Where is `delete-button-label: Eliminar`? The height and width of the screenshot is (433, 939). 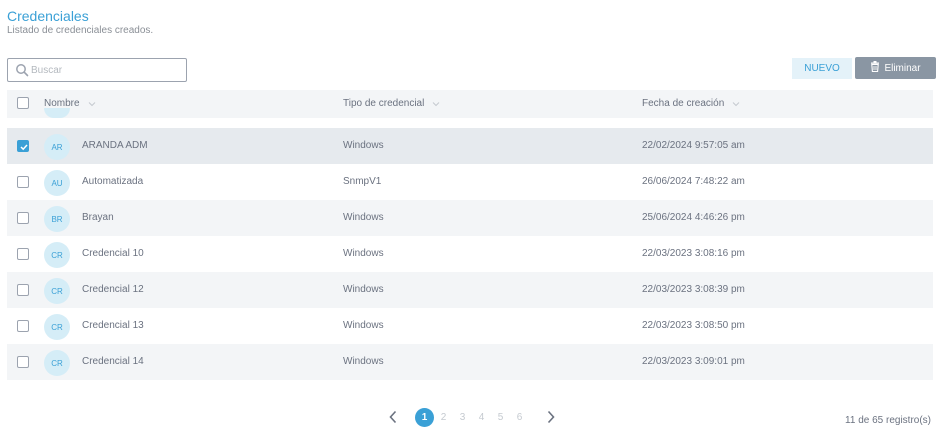 delete-button-label: Eliminar is located at coordinates (902, 68).